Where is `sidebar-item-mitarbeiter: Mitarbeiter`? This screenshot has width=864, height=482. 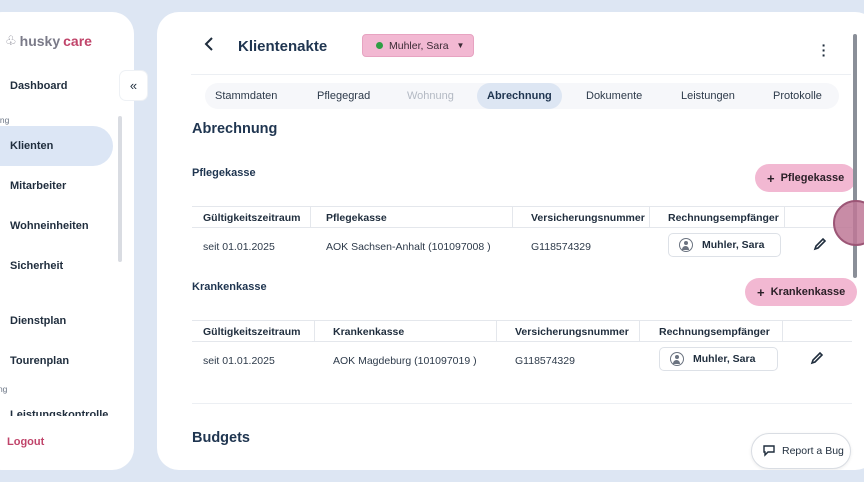 sidebar-item-mitarbeiter: Mitarbeiter is located at coordinates (38, 186).